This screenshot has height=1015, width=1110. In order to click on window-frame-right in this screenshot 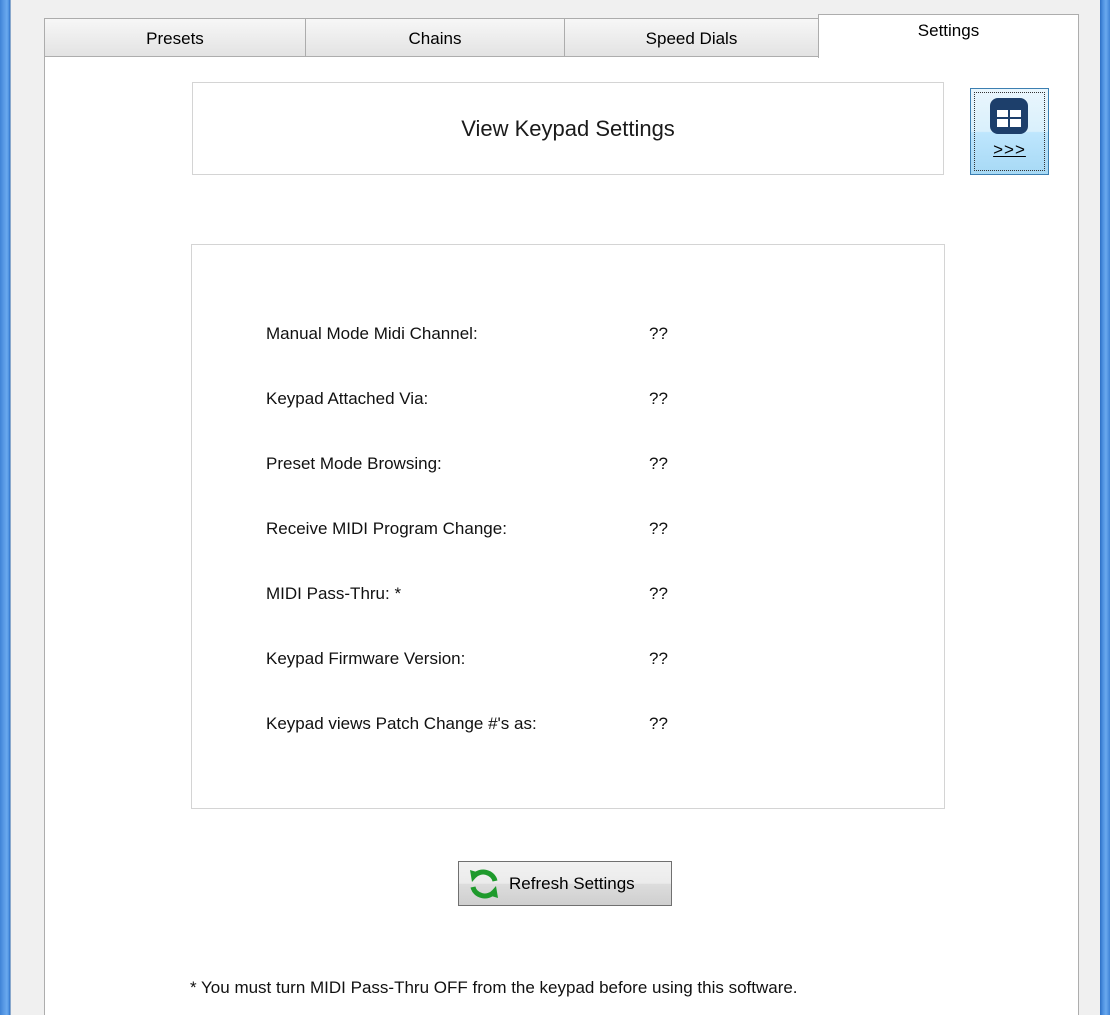, I will do `click(1102, 507)`.